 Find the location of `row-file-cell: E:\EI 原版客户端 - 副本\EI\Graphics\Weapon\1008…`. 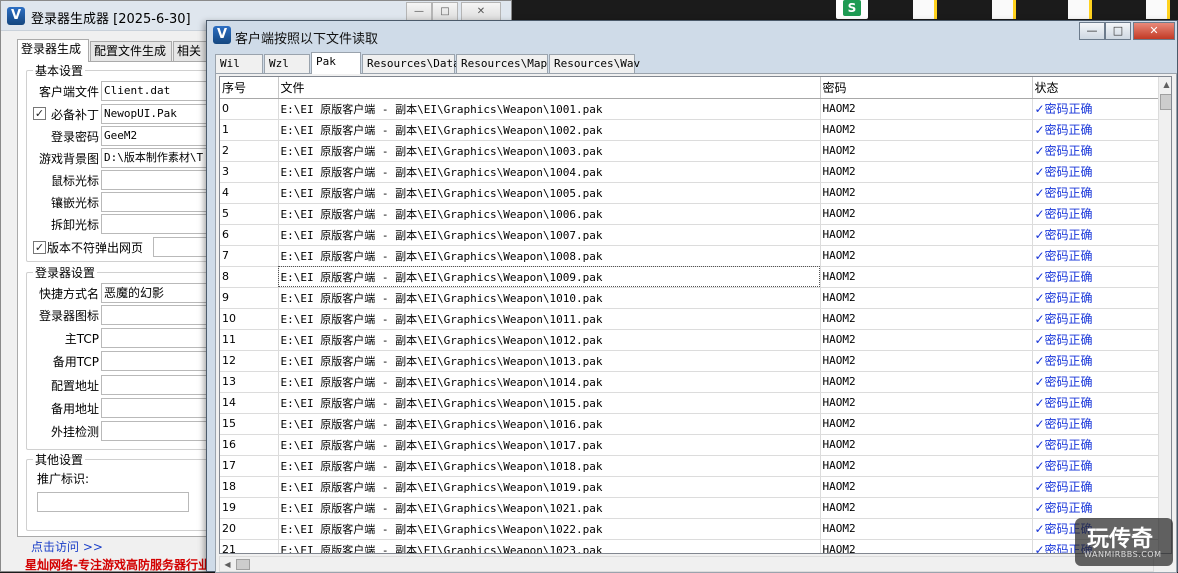

row-file-cell: E:\EI 原版客户端 - 副本\EI\Graphics\Weapon\1008… is located at coordinates (549, 256).